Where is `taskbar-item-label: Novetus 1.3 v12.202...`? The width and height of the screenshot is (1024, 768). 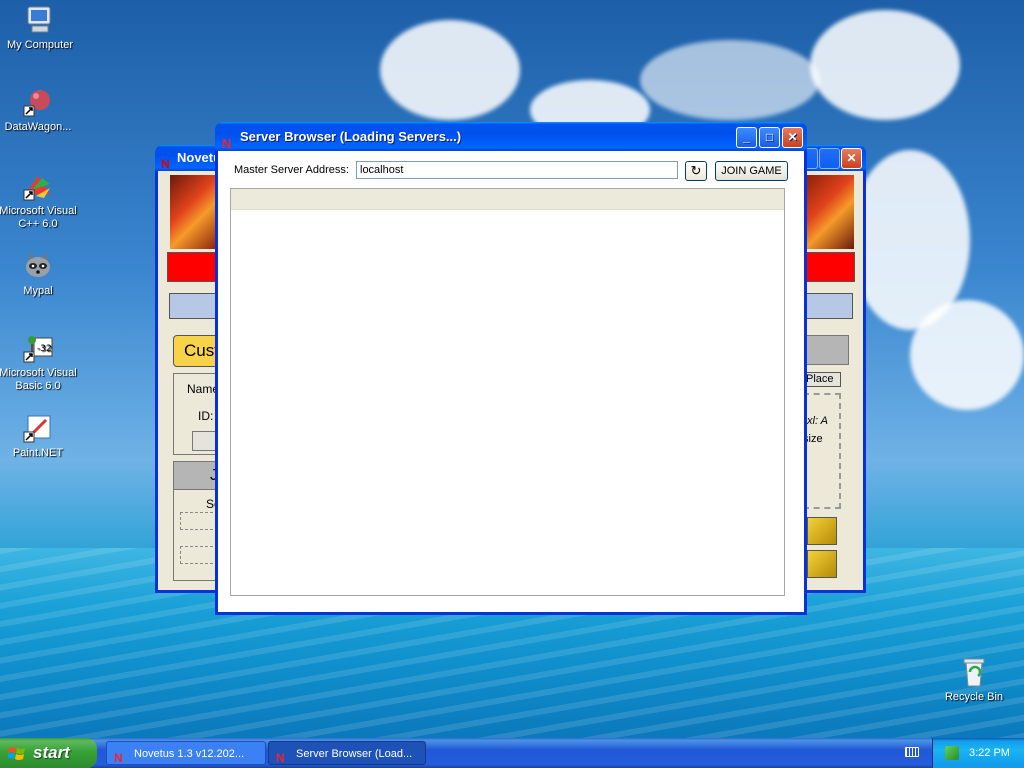
taskbar-item-label: Novetus 1.3 v12.202... is located at coordinates (189, 754).